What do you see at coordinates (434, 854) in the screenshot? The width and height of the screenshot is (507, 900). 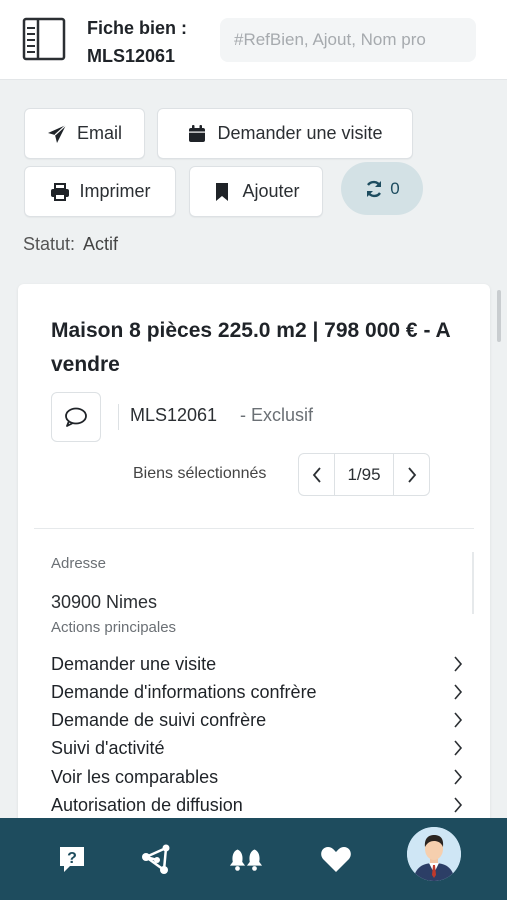 I see `avatar` at bounding box center [434, 854].